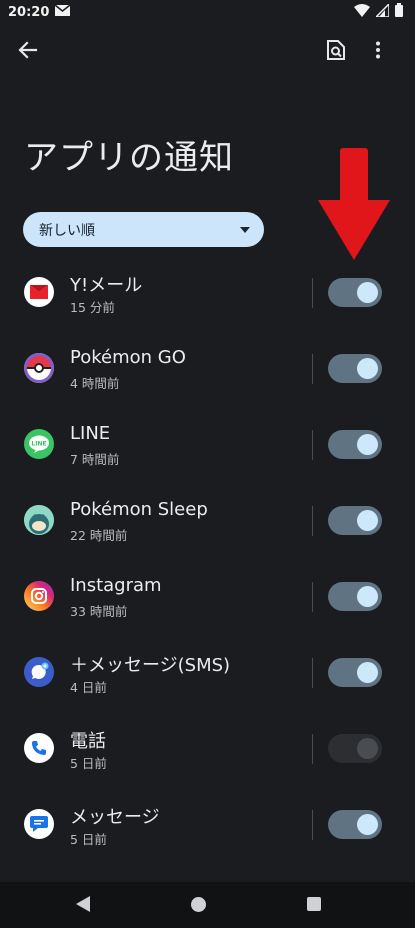 This screenshot has width=415, height=928. Describe the element at coordinates (128, 357) in the screenshot. I see `app-name: Pokémon GO` at that location.